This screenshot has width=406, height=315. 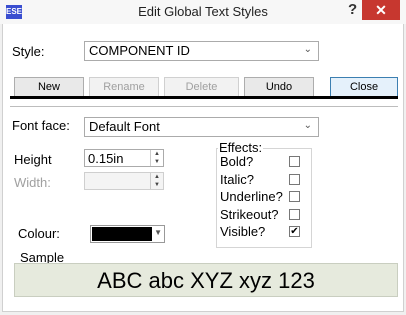 What do you see at coordinates (204, 97) in the screenshot?
I see `divider-thick` at bounding box center [204, 97].